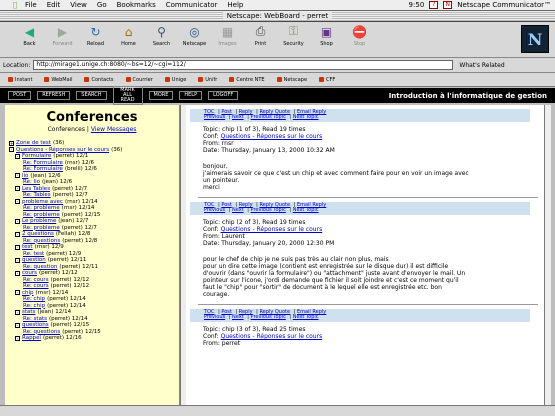  What do you see at coordinates (29, 36) in the screenshot?
I see `back-button: ◀ Back` at bounding box center [29, 36].